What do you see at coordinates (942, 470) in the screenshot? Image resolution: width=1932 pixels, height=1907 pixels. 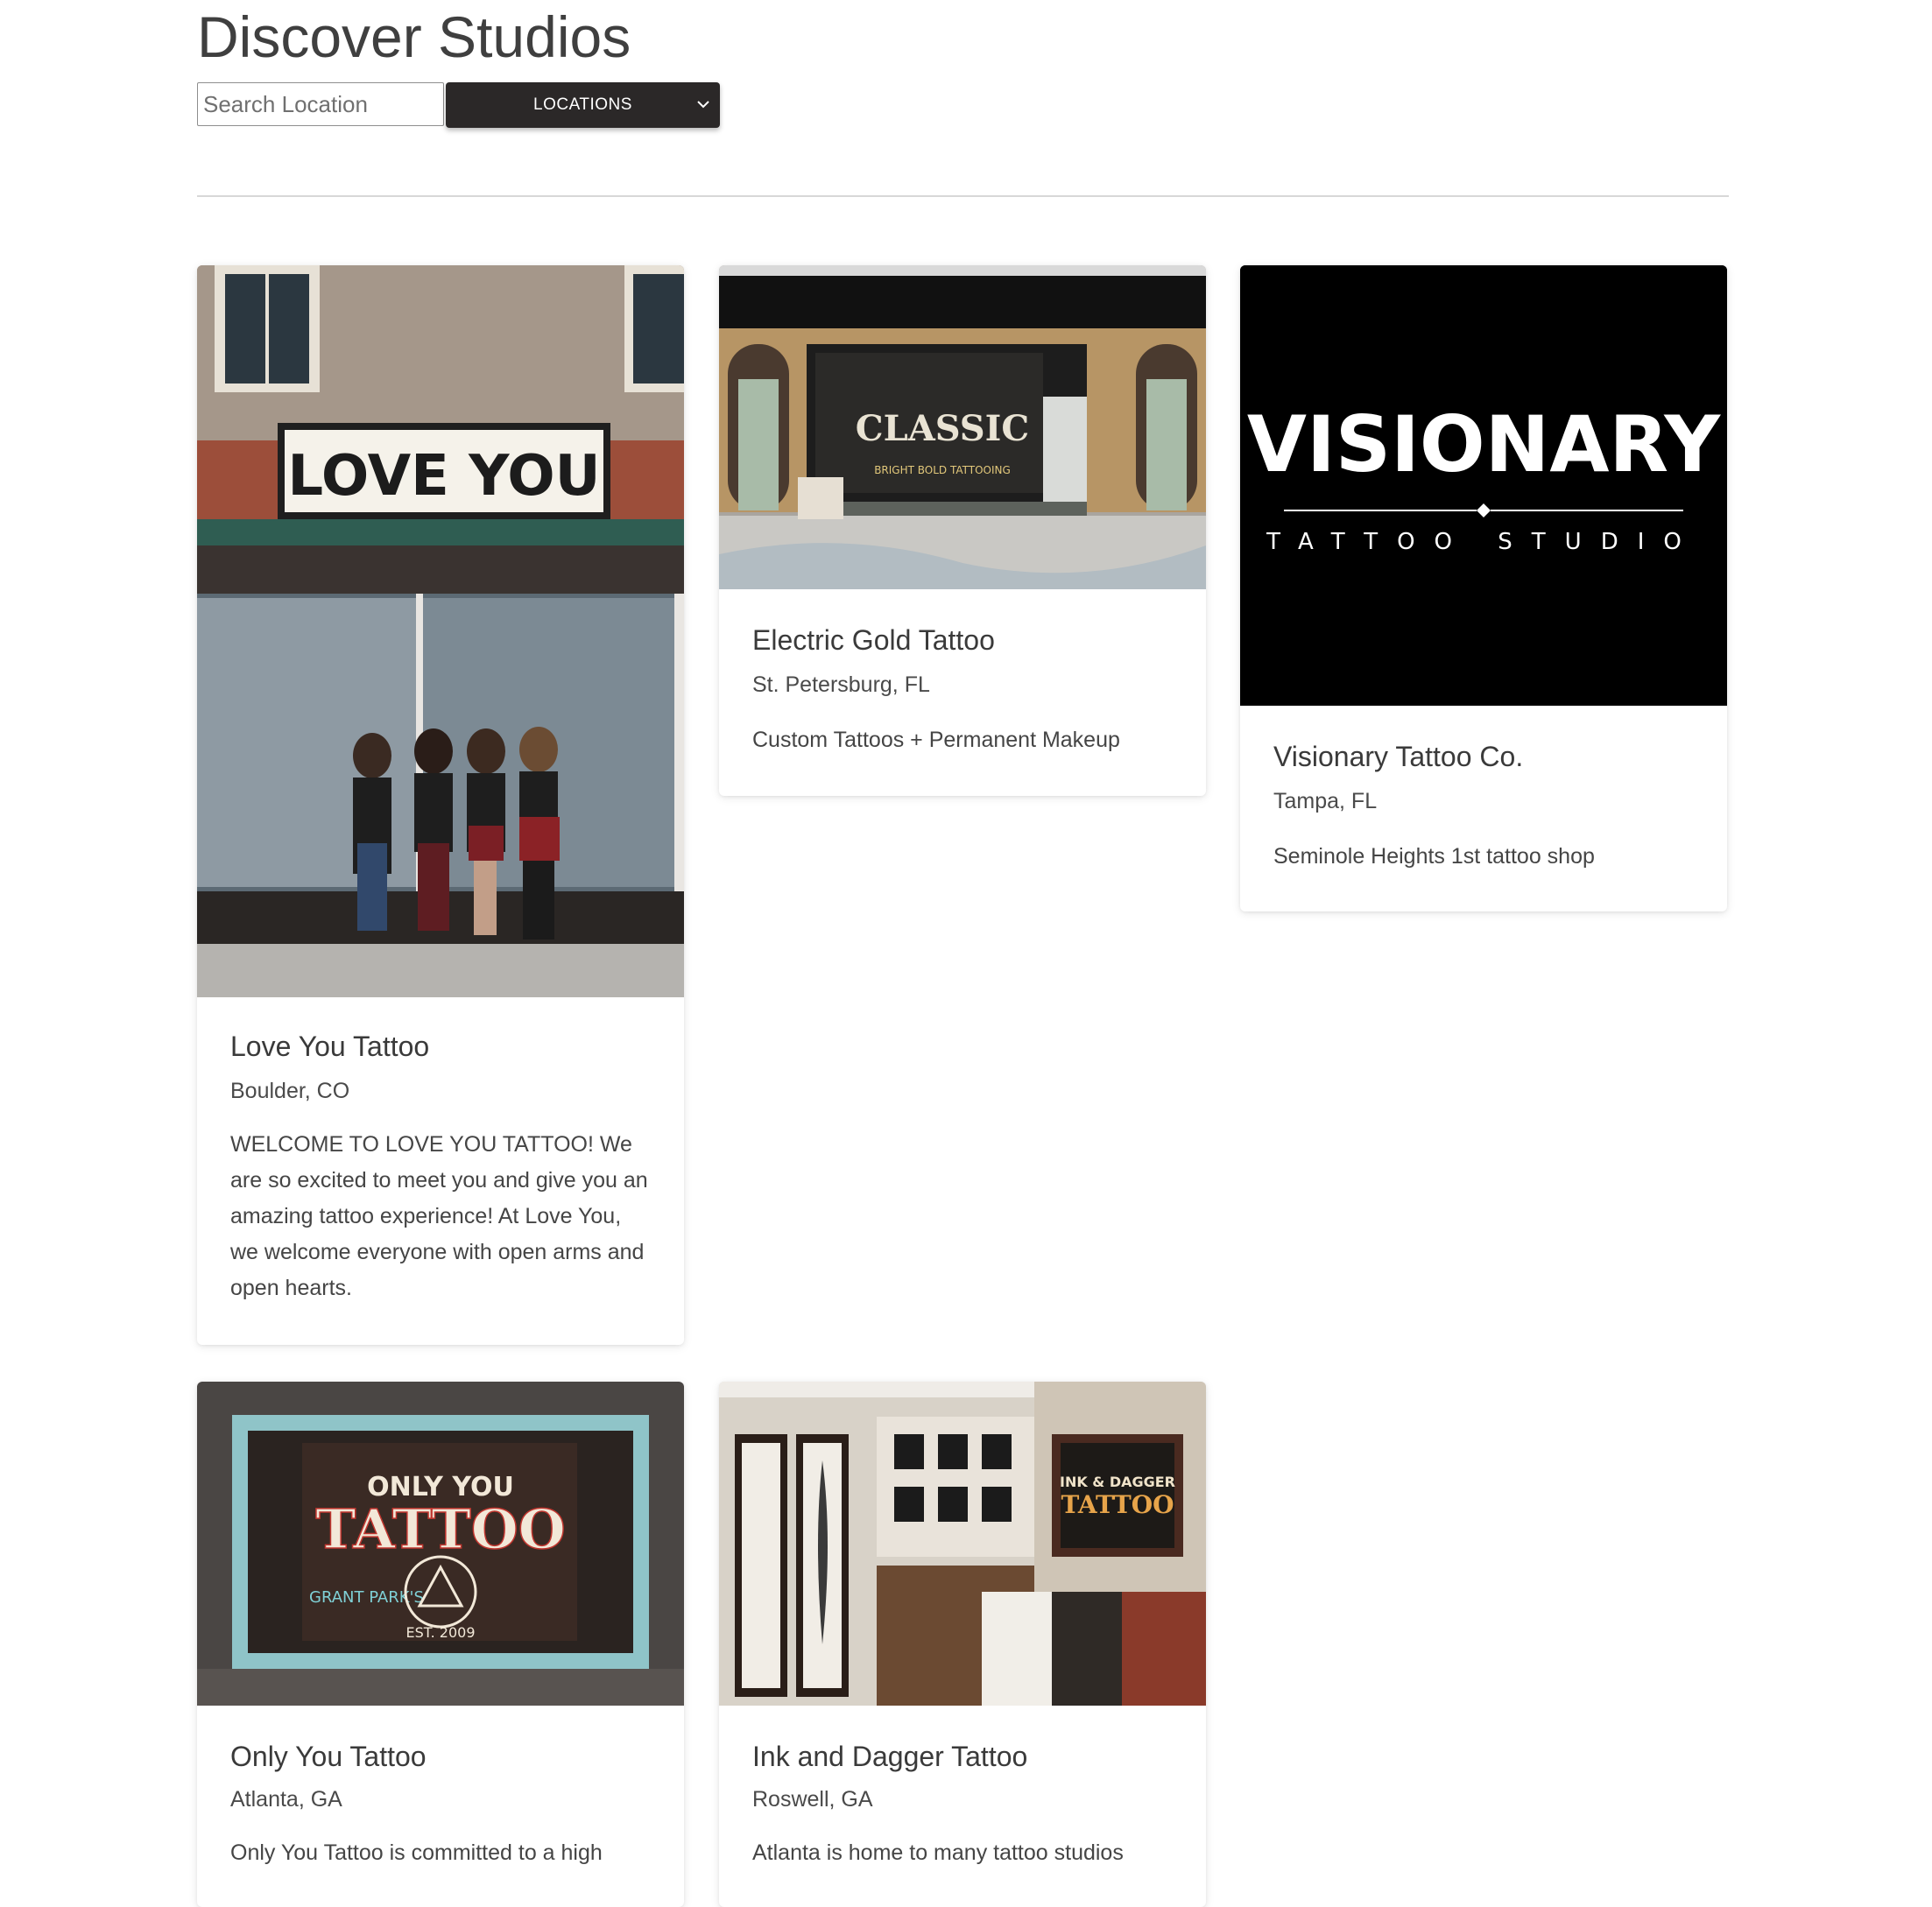 I see `studio-sign-subtext: BRIGHT BOLD TATTOOING` at bounding box center [942, 470].